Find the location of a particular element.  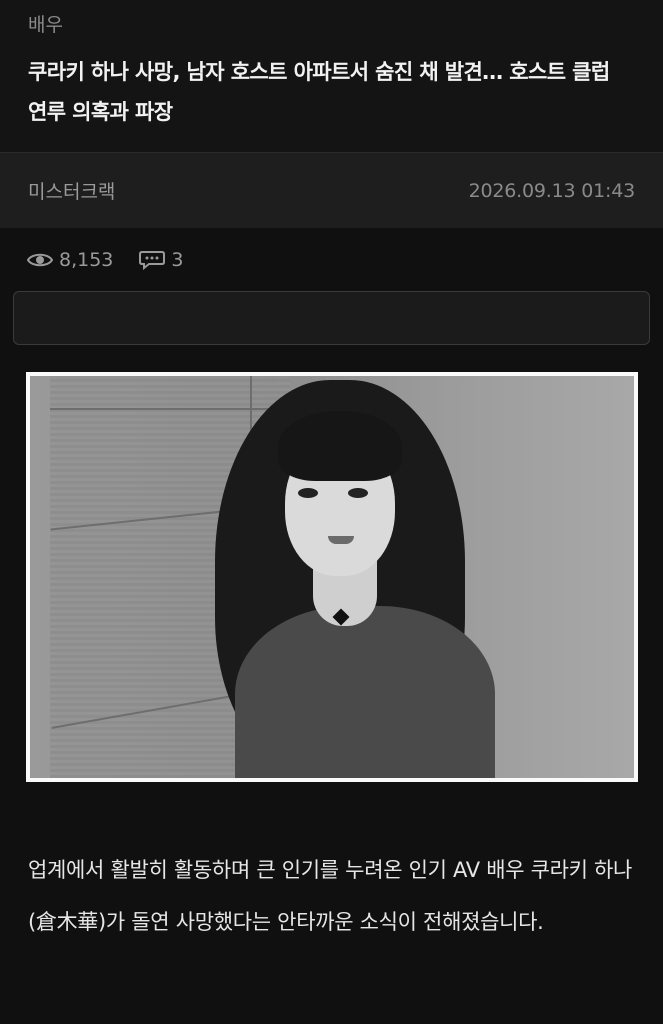

view-count: 8,153 is located at coordinates (70, 260).